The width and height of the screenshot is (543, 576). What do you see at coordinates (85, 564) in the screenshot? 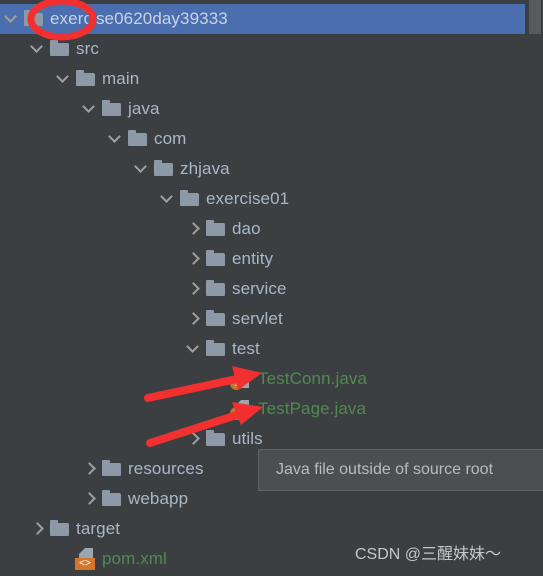
I see `xml-badge: <>` at bounding box center [85, 564].